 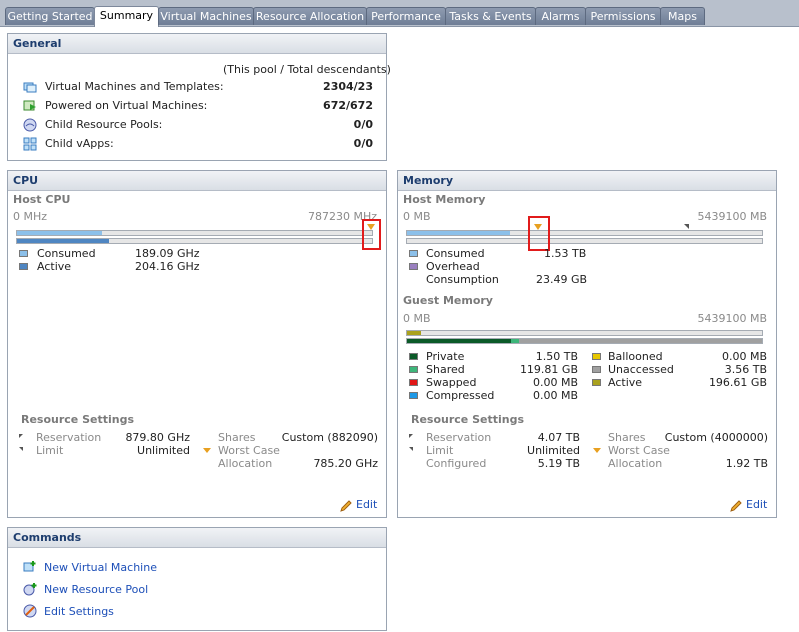 What do you see at coordinates (194, 241) in the screenshot?
I see `cpu-active-bar` at bounding box center [194, 241].